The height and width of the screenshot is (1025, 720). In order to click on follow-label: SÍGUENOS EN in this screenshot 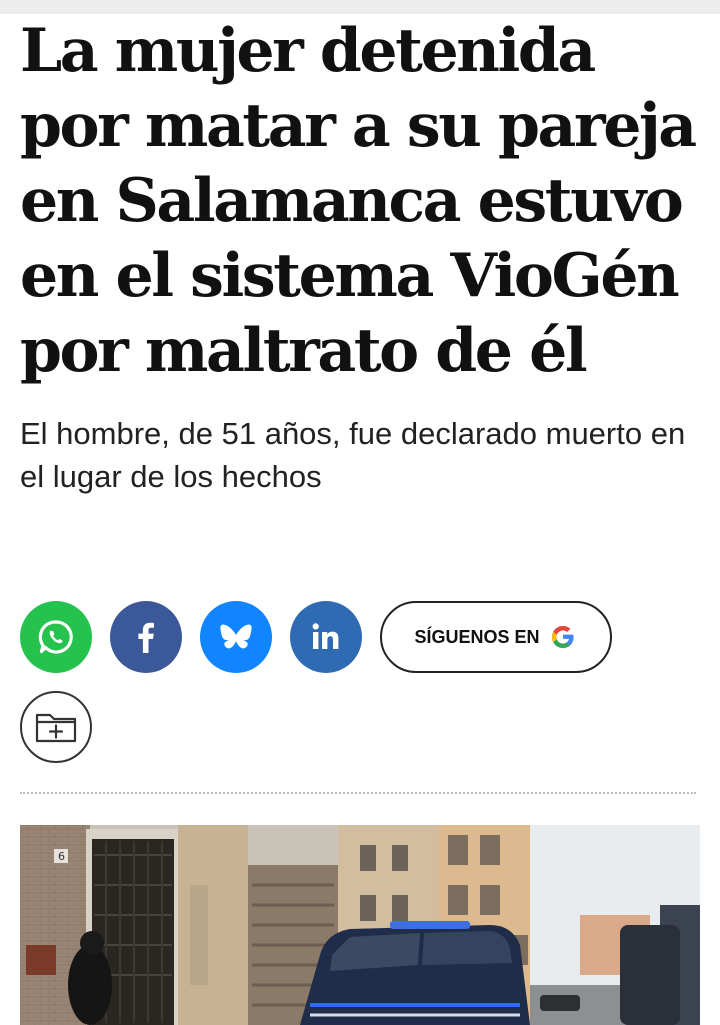, I will do `click(477, 636)`.